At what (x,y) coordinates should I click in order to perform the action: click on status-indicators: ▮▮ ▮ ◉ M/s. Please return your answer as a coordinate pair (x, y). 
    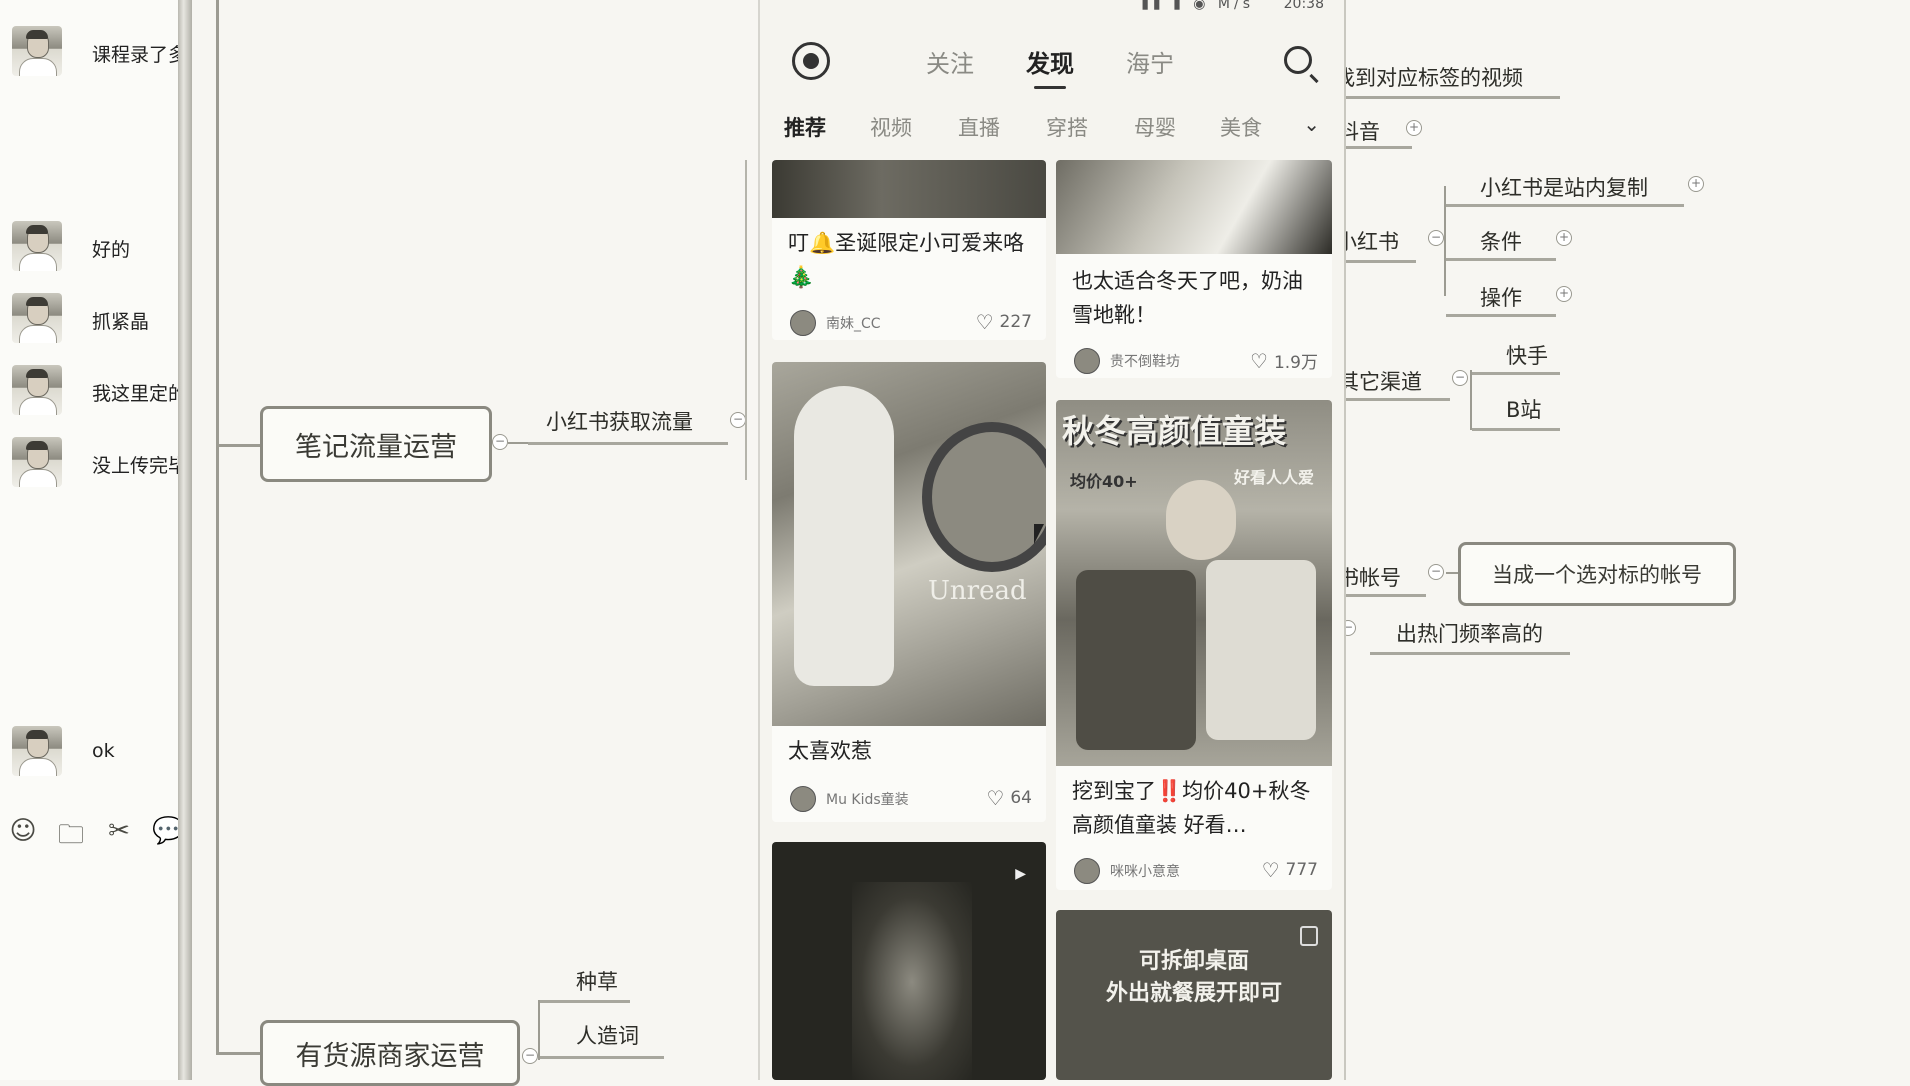
    Looking at the image, I should click on (1197, 6).